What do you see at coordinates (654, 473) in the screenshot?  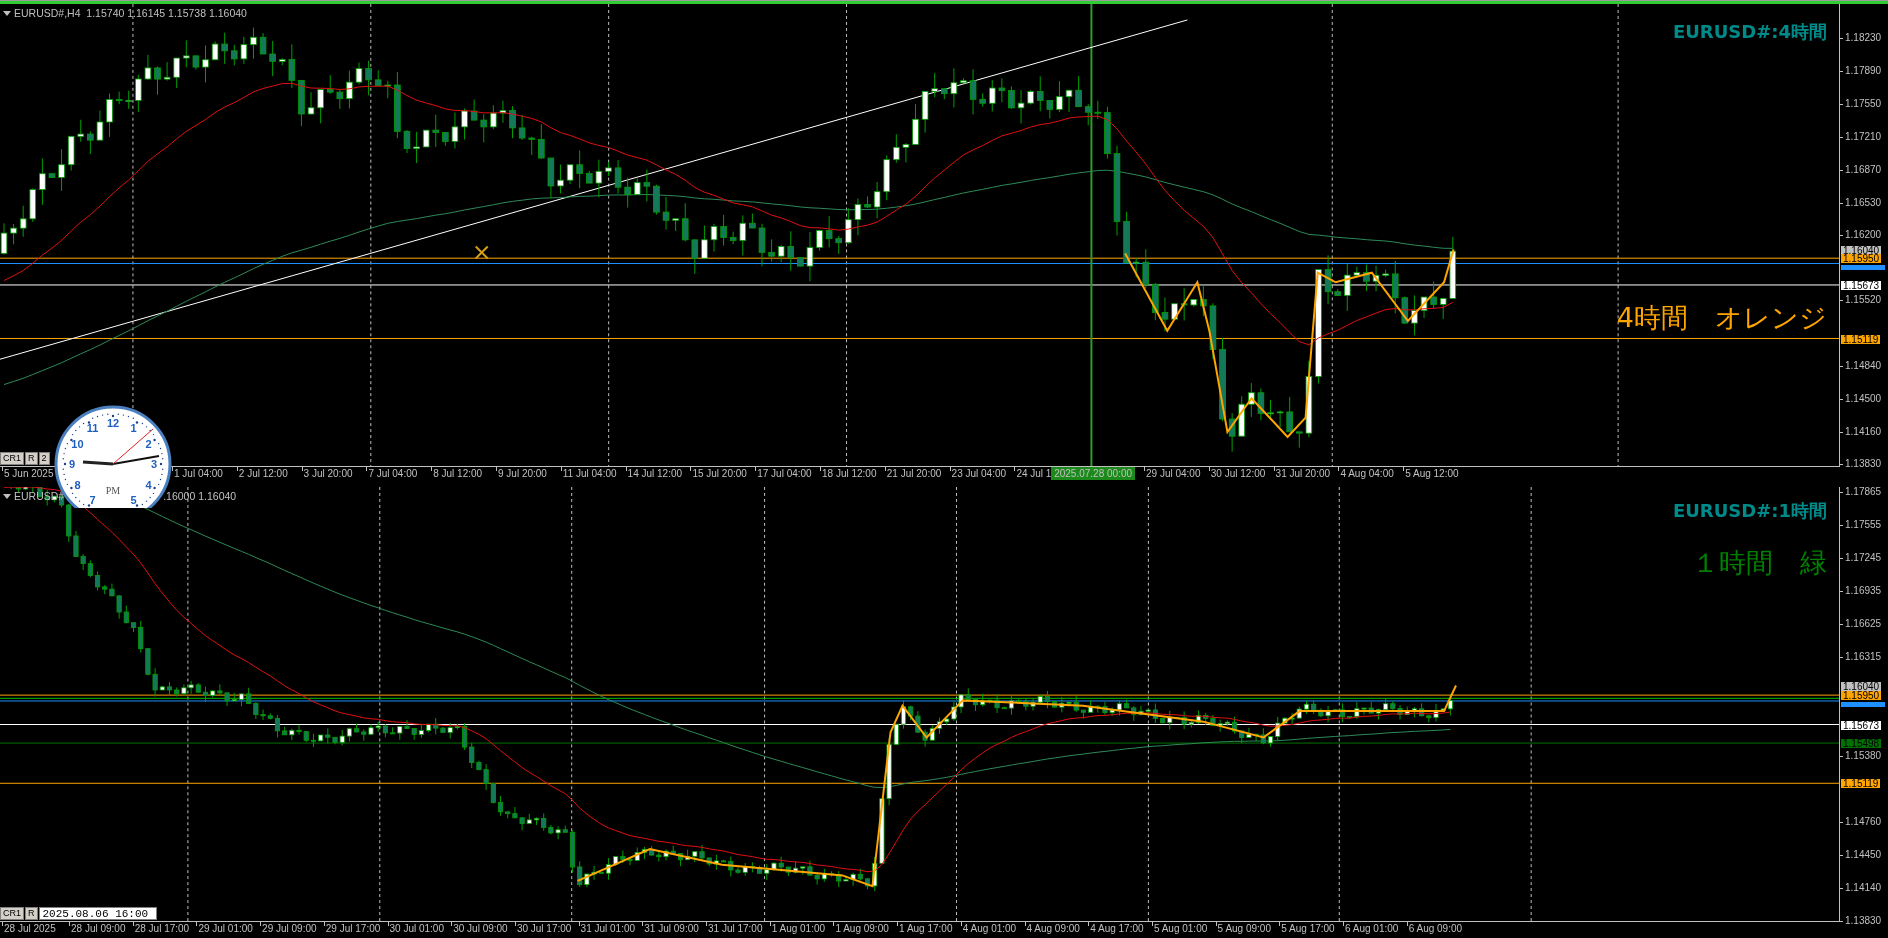 I see `time-tick-label: 14 Jul 12:00` at bounding box center [654, 473].